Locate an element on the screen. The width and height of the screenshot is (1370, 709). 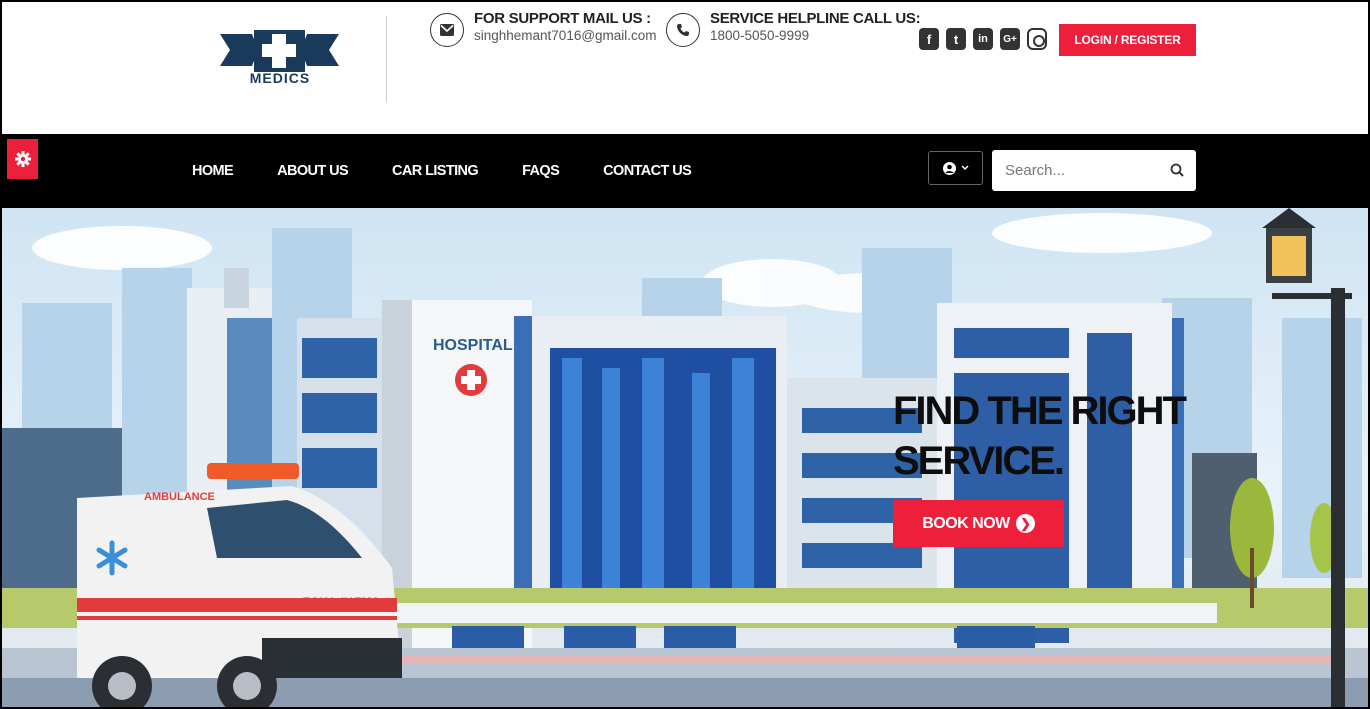
site-logo: MEDICS is located at coordinates (279, 60).